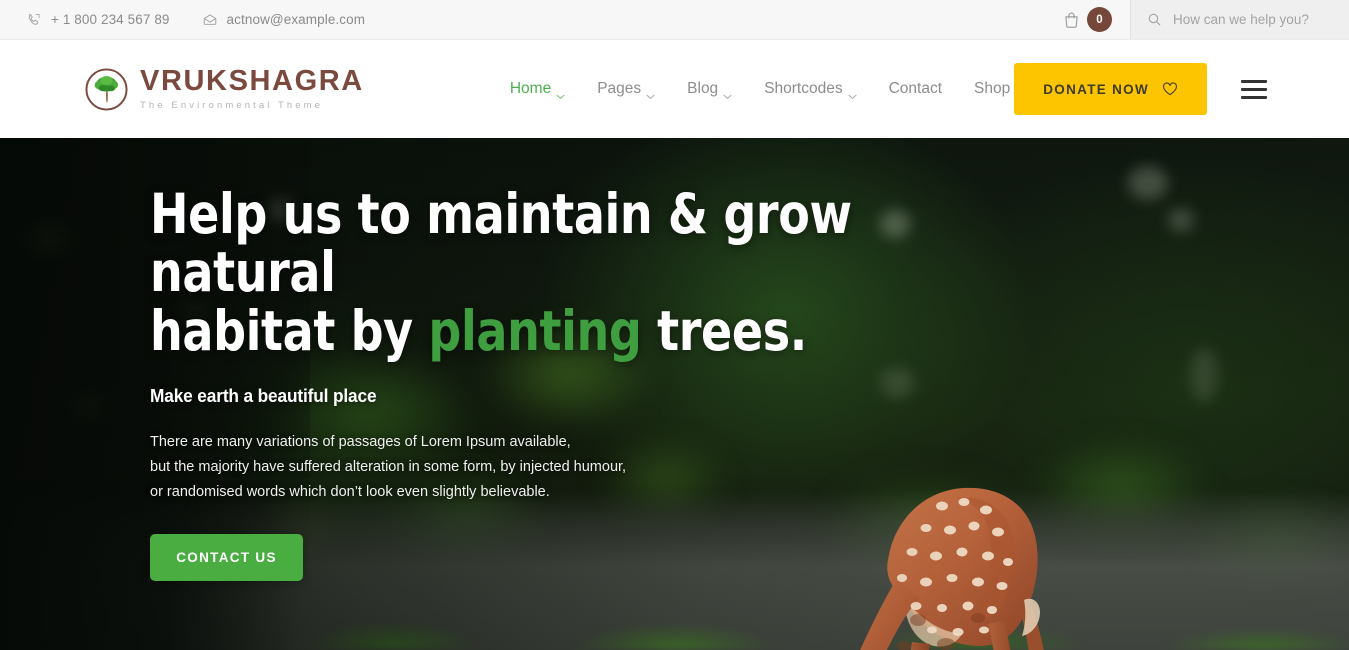 Image resolution: width=1349 pixels, height=650 pixels. I want to click on hero-heading-highlight: planting, so click(535, 330).